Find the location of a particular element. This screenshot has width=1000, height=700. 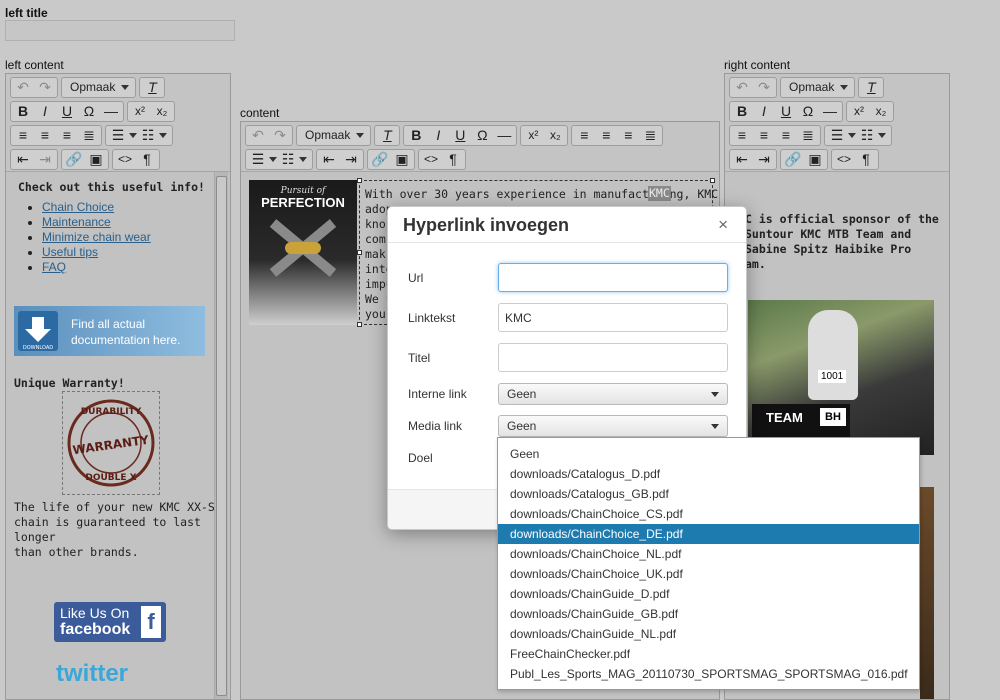

media-option: downloads/ChainGuide_NL.pdf is located at coordinates (708, 634).